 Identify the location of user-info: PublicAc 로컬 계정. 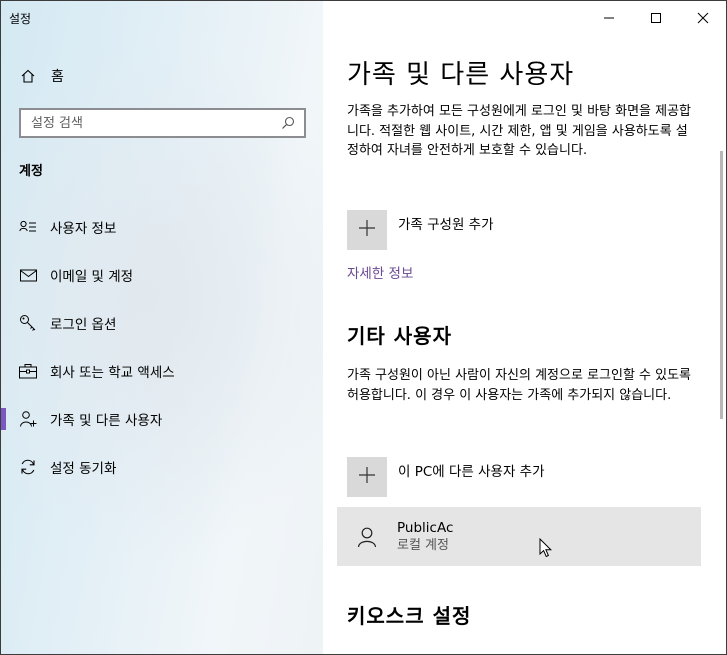
(425, 537).